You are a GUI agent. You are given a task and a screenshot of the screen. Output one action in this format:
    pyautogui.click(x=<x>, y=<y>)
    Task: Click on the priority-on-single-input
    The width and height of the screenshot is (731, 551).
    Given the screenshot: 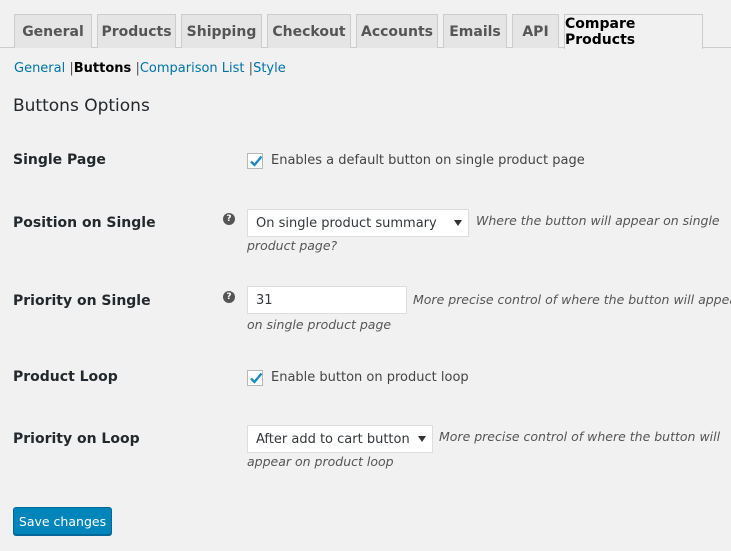 What is the action you would take?
    pyautogui.click(x=327, y=300)
    